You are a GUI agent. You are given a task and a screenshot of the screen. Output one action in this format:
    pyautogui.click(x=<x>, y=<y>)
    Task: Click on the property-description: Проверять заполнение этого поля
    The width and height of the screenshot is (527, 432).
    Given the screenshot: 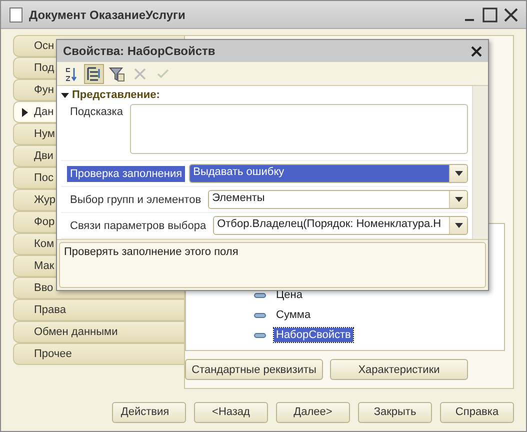 What is the action you would take?
    pyautogui.click(x=272, y=265)
    